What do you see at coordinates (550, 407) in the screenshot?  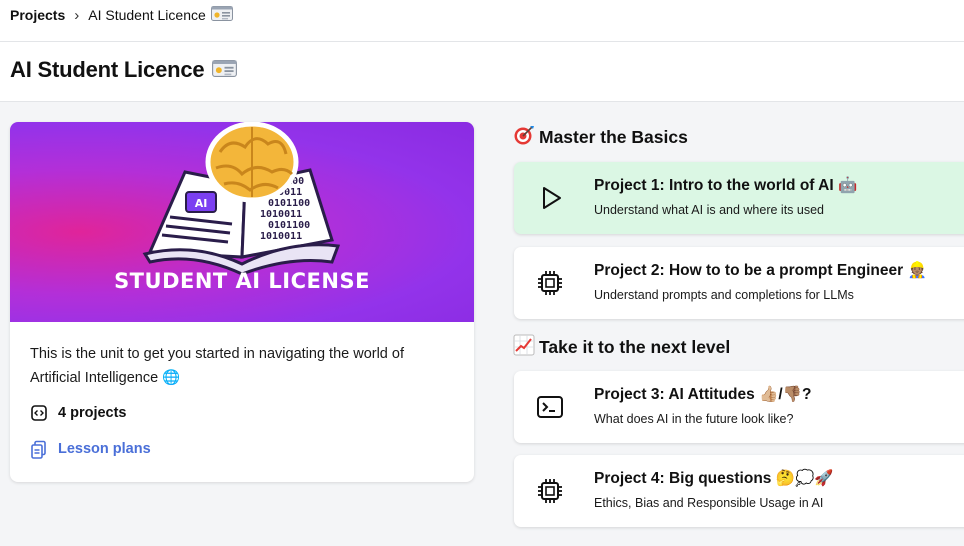 I see `terminal-icon` at bounding box center [550, 407].